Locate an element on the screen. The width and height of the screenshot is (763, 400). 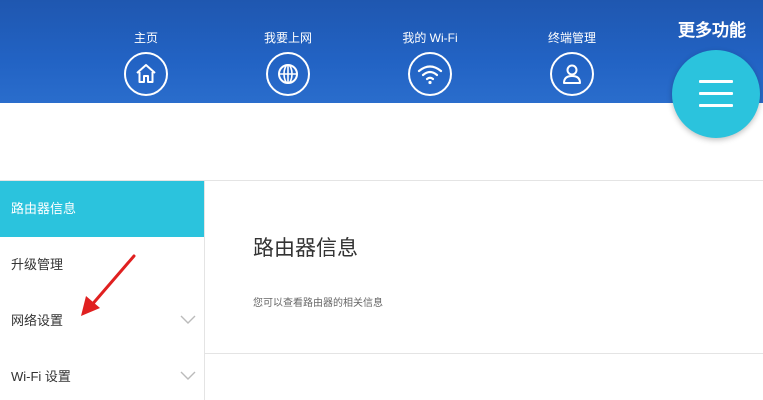
nav-item-label: 主页 is located at coordinates (145, 38).